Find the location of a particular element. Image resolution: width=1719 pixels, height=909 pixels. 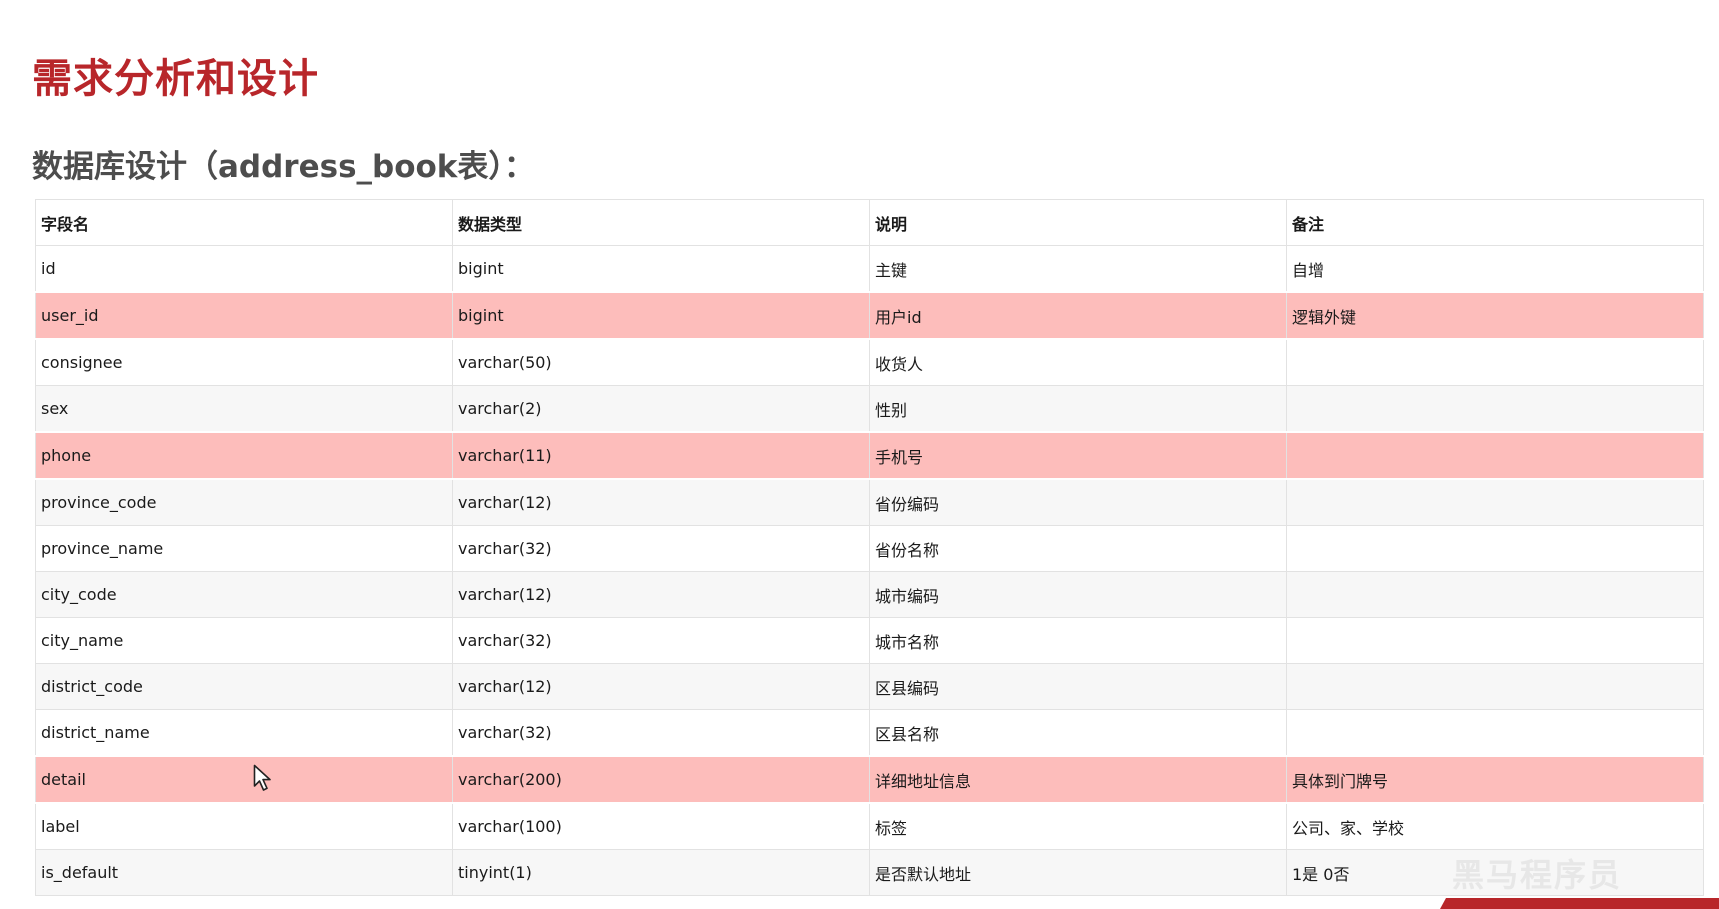

cell-field-name: province_name is located at coordinates (244, 548).